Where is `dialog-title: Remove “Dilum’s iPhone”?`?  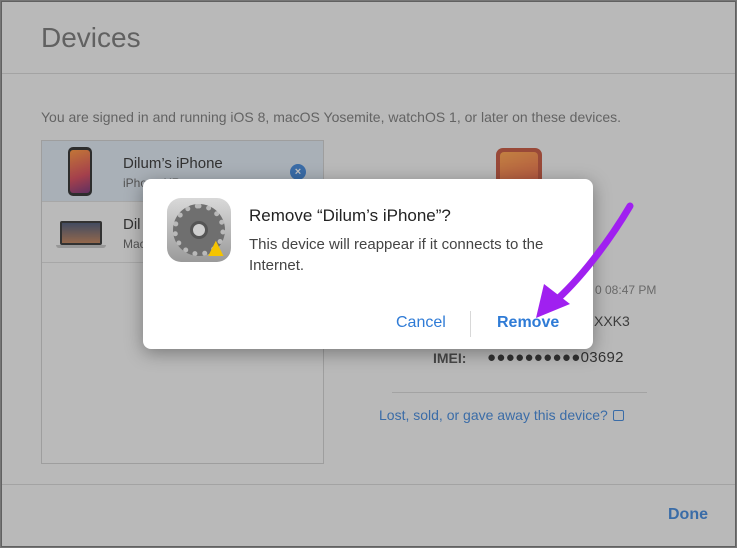
dialog-title: Remove “Dilum’s iPhone”? is located at coordinates (350, 215).